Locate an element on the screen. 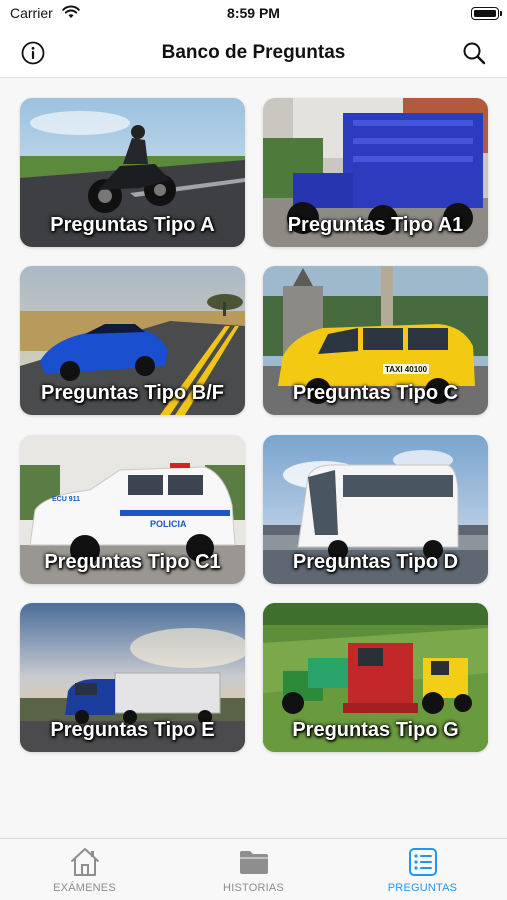 The width and height of the screenshot is (507, 900). status-bar: Carrier 8:59 PM is located at coordinates (253, 14).